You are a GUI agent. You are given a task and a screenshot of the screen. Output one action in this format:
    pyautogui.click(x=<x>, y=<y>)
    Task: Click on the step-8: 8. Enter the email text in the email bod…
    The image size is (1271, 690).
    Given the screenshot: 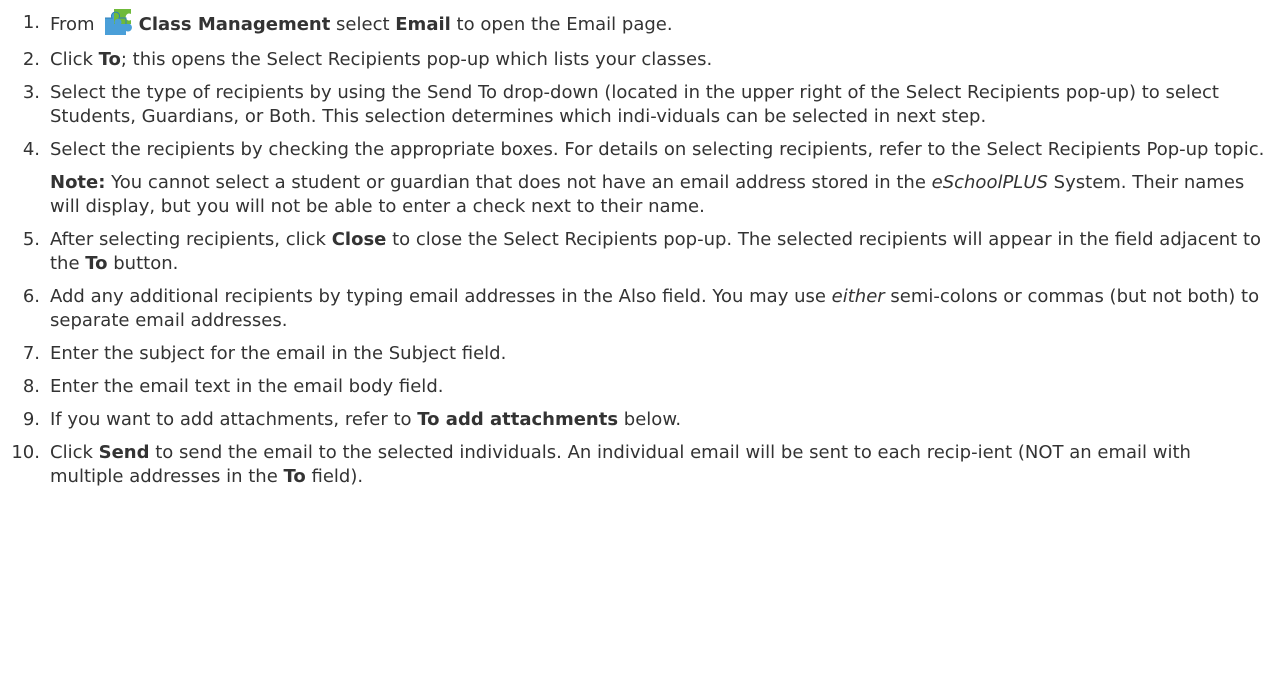 What is the action you would take?
    pyautogui.click(x=632, y=387)
    